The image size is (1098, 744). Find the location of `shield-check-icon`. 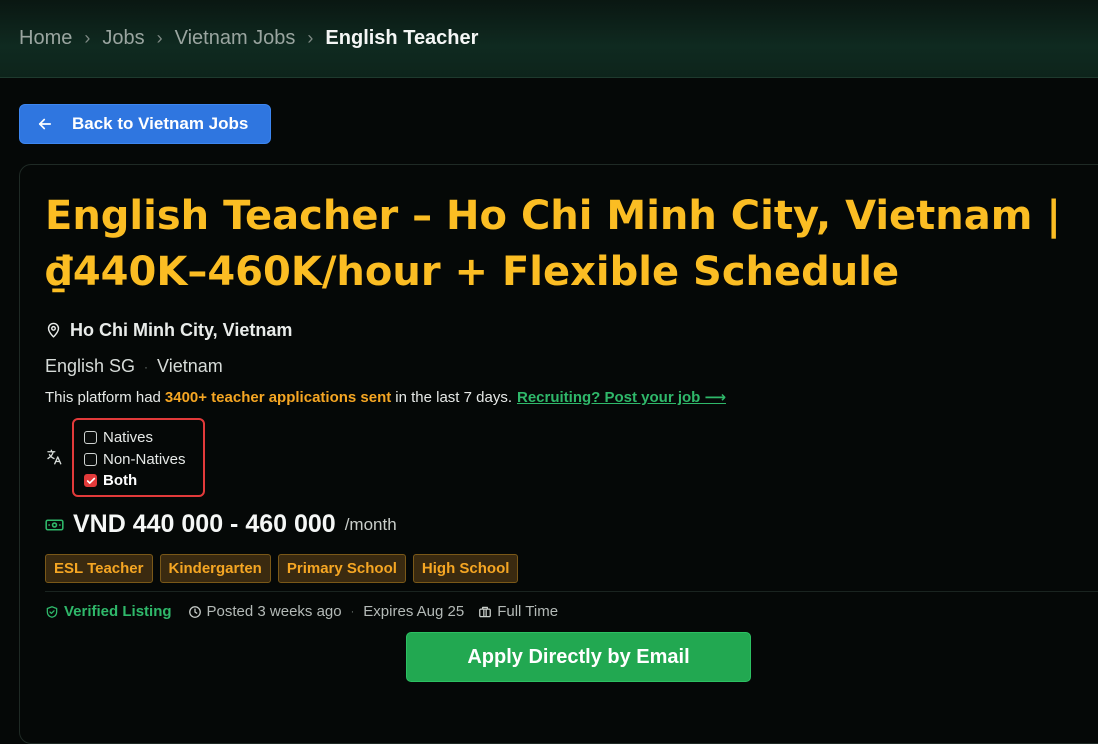

shield-check-icon is located at coordinates (52, 611).